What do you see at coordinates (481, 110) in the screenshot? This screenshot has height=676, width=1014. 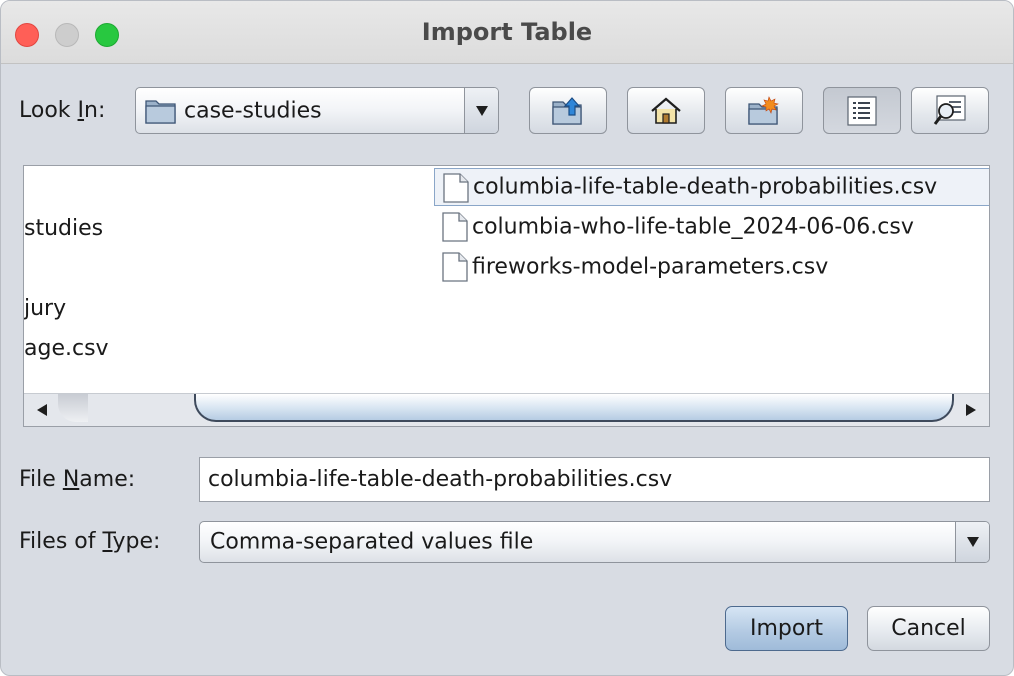 I see `look-in-dropdown-arrow` at bounding box center [481, 110].